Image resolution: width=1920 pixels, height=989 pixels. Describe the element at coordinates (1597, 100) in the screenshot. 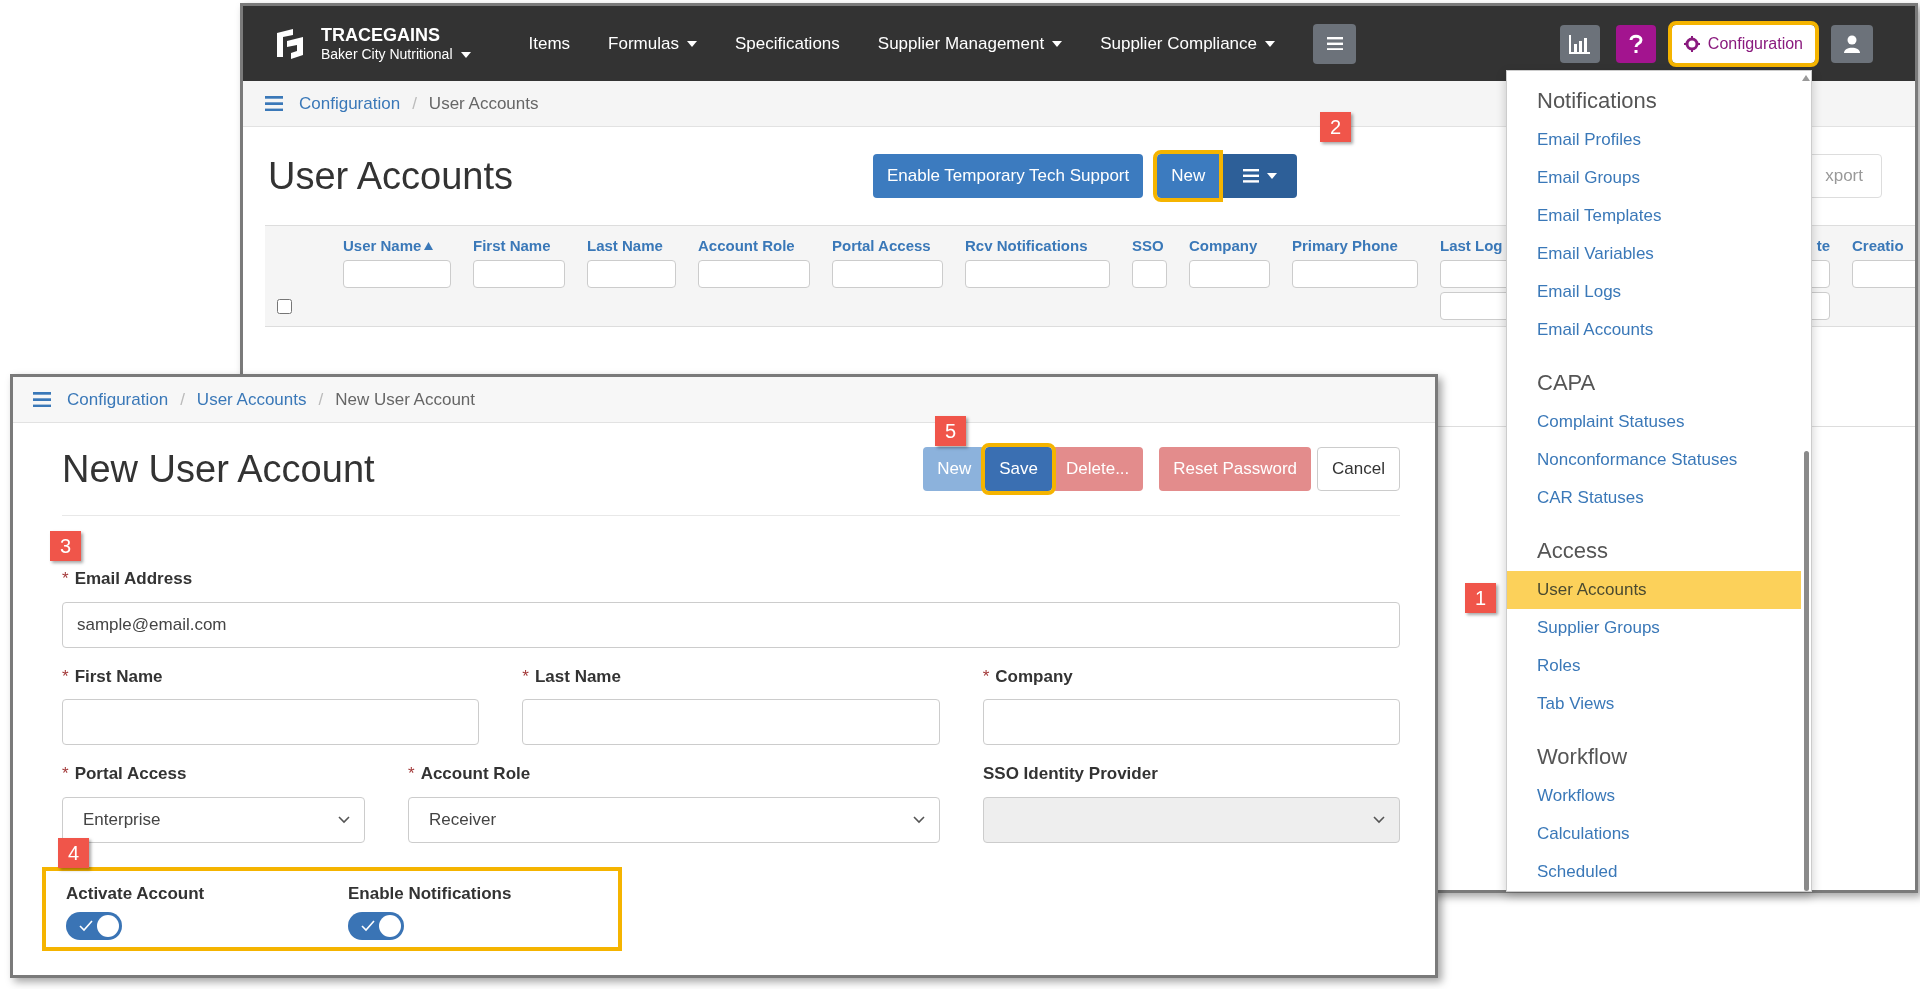

I see `menu-section-heading: Notifications` at that location.